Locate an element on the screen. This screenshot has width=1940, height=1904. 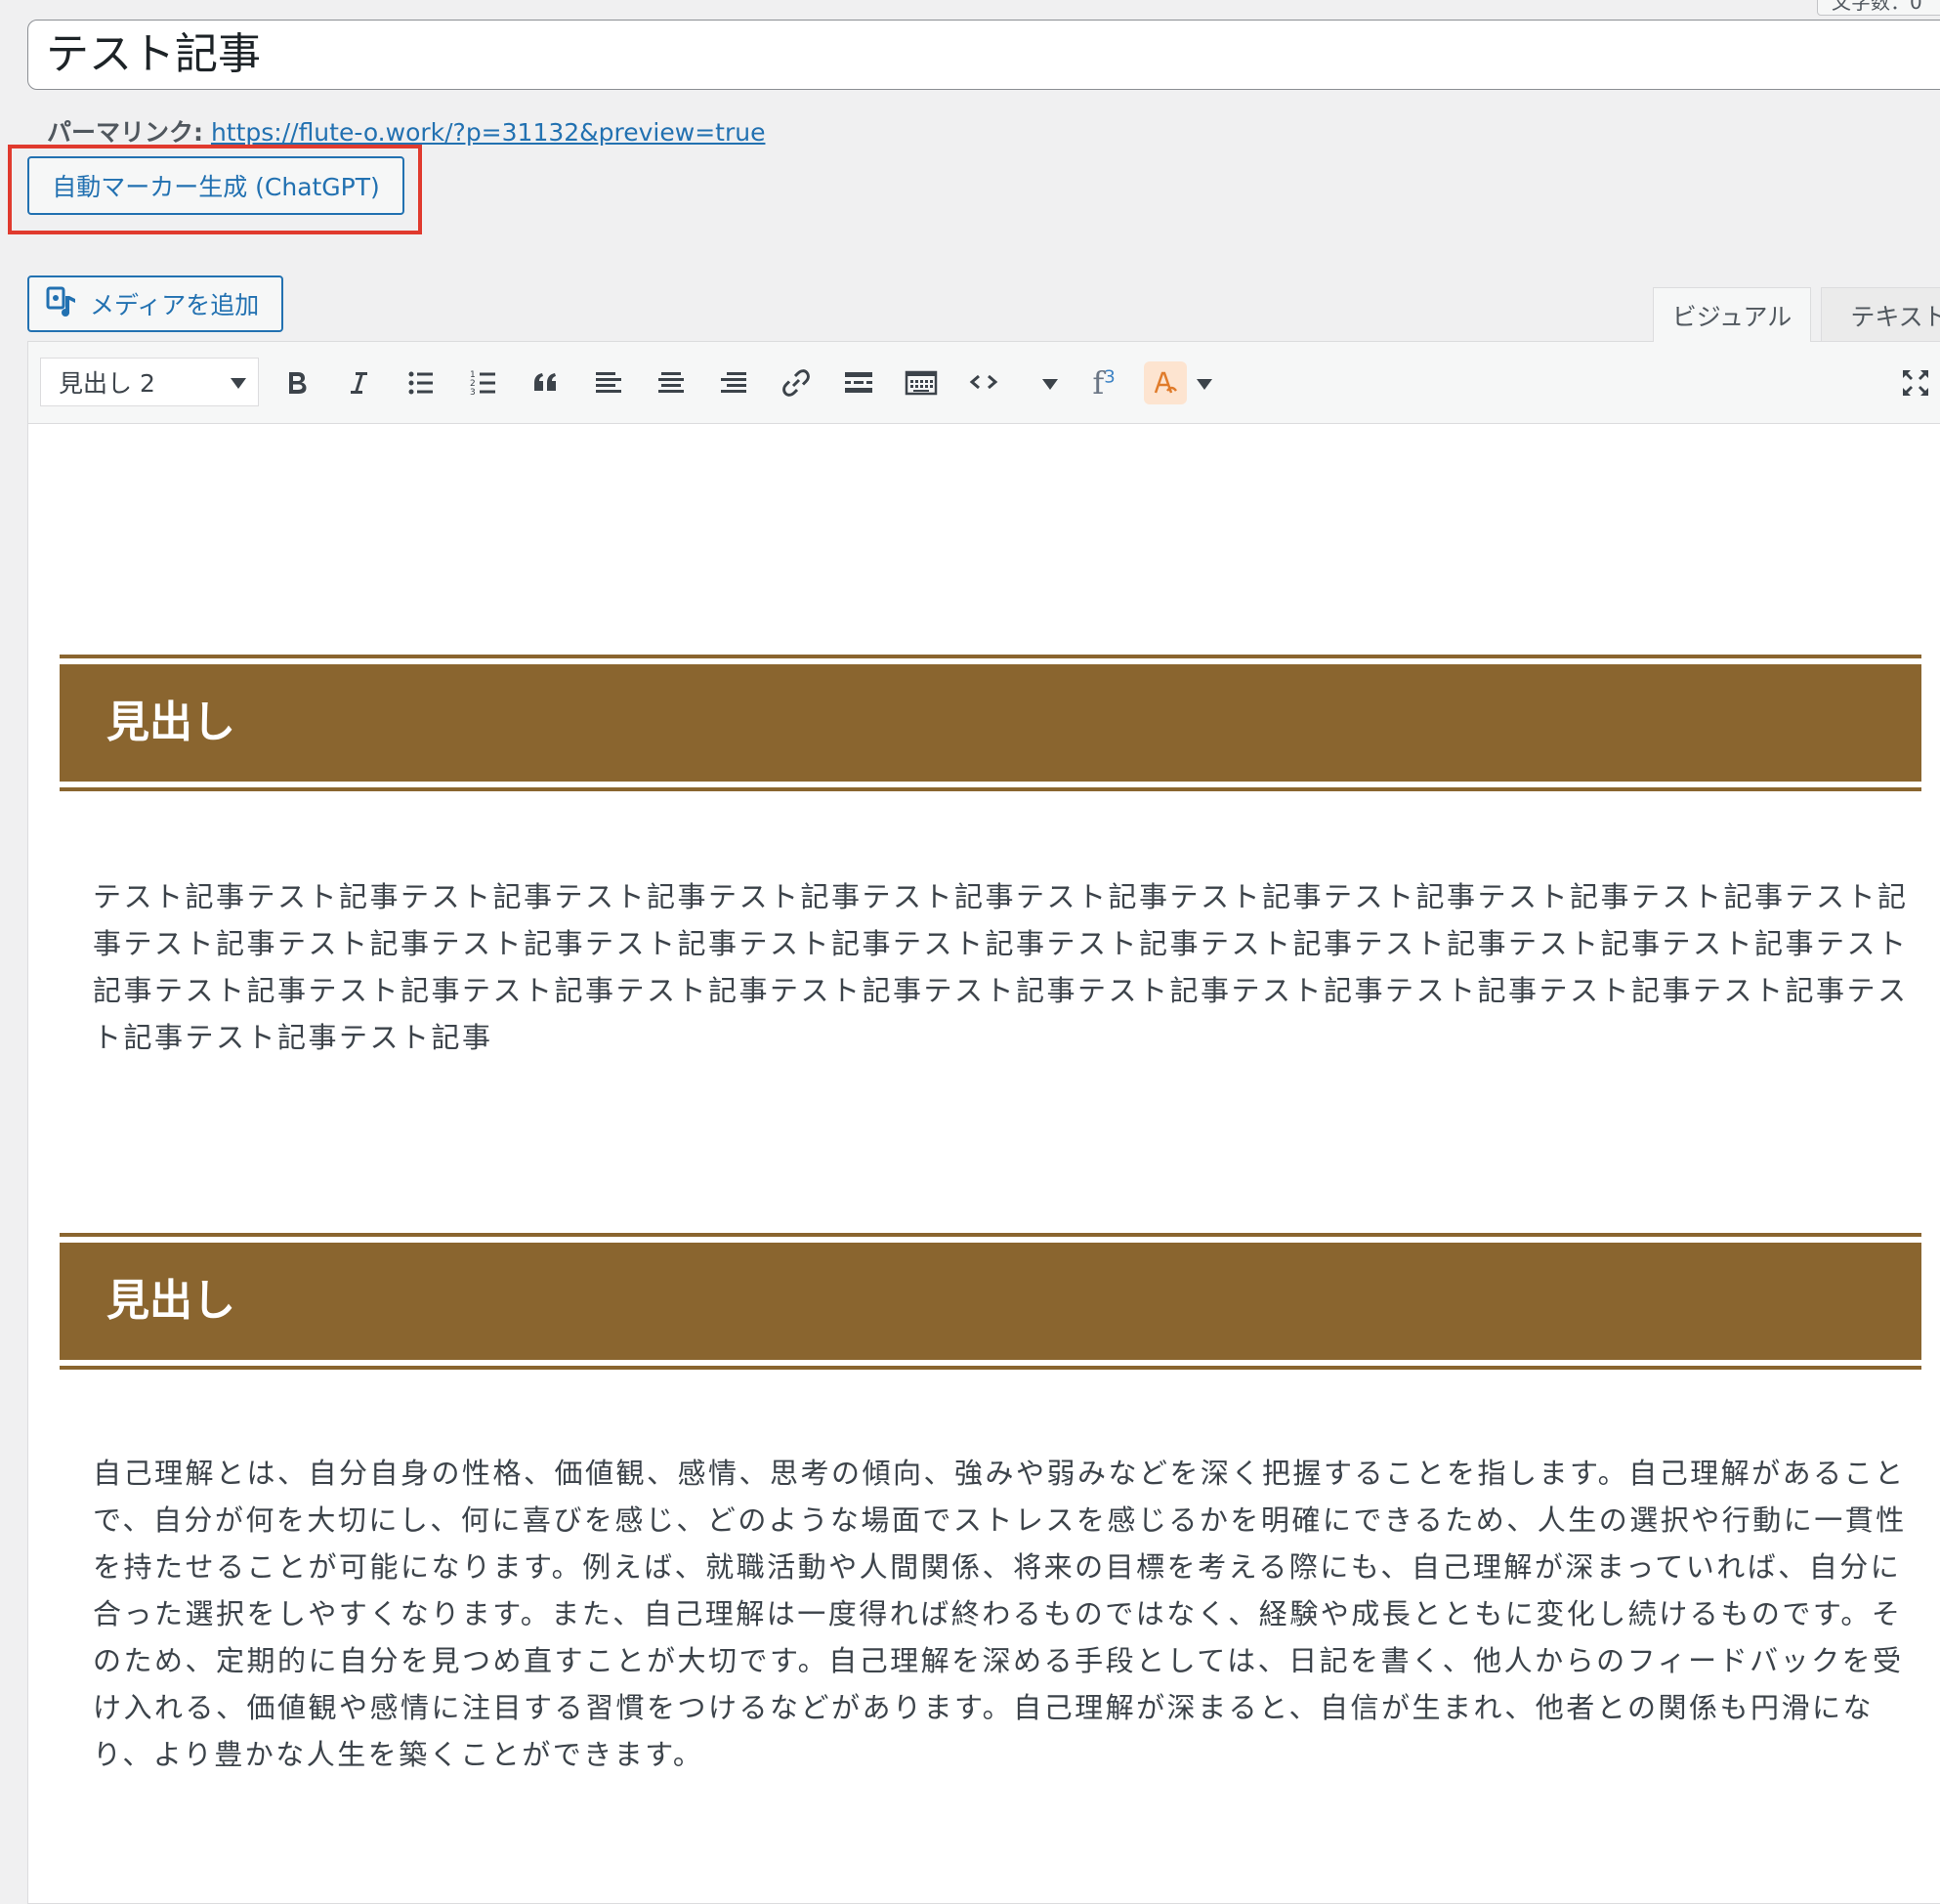
permalink-label: パーマリンク: is located at coordinates (125, 132).